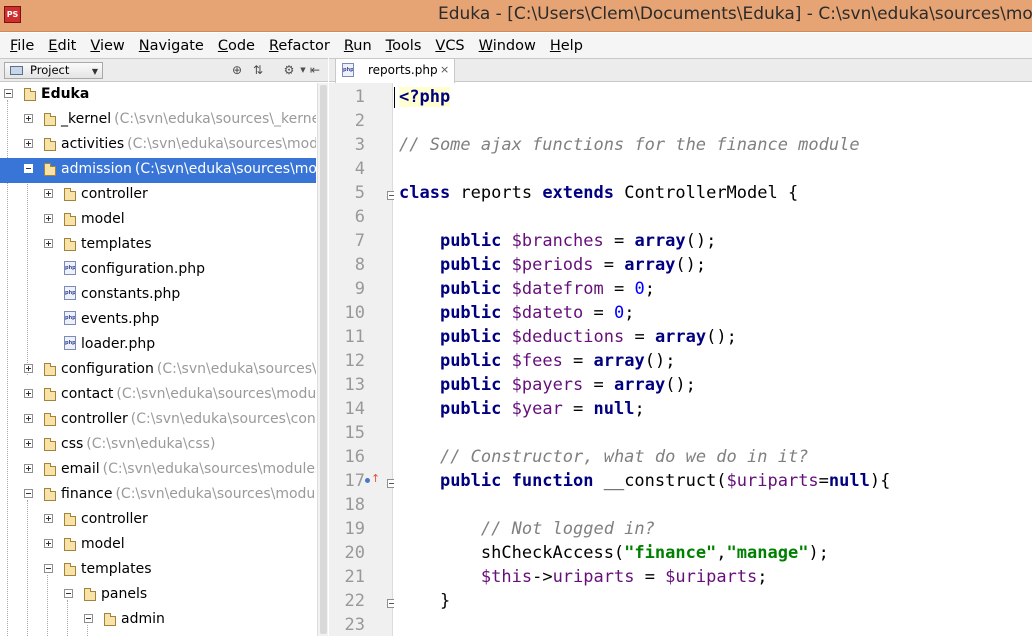 This screenshot has width=1032, height=636. What do you see at coordinates (158, 420) in the screenshot?
I see `tree-folder-controller: controller (C:\svn\eduka\sources\contr` at bounding box center [158, 420].